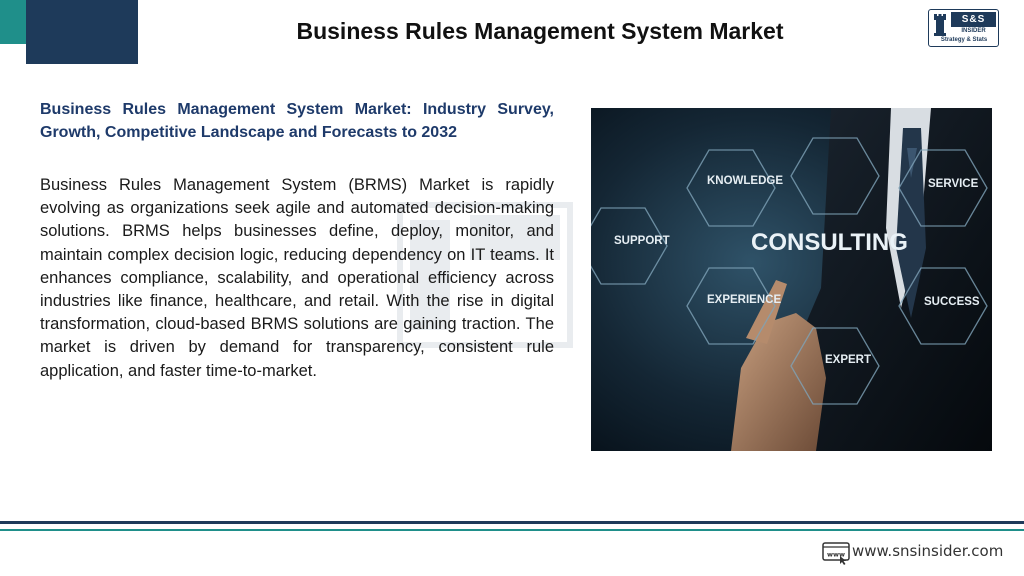 The width and height of the screenshot is (1024, 576). Describe the element at coordinates (512, 522) in the screenshot. I see `footer-rule-navy` at that location.